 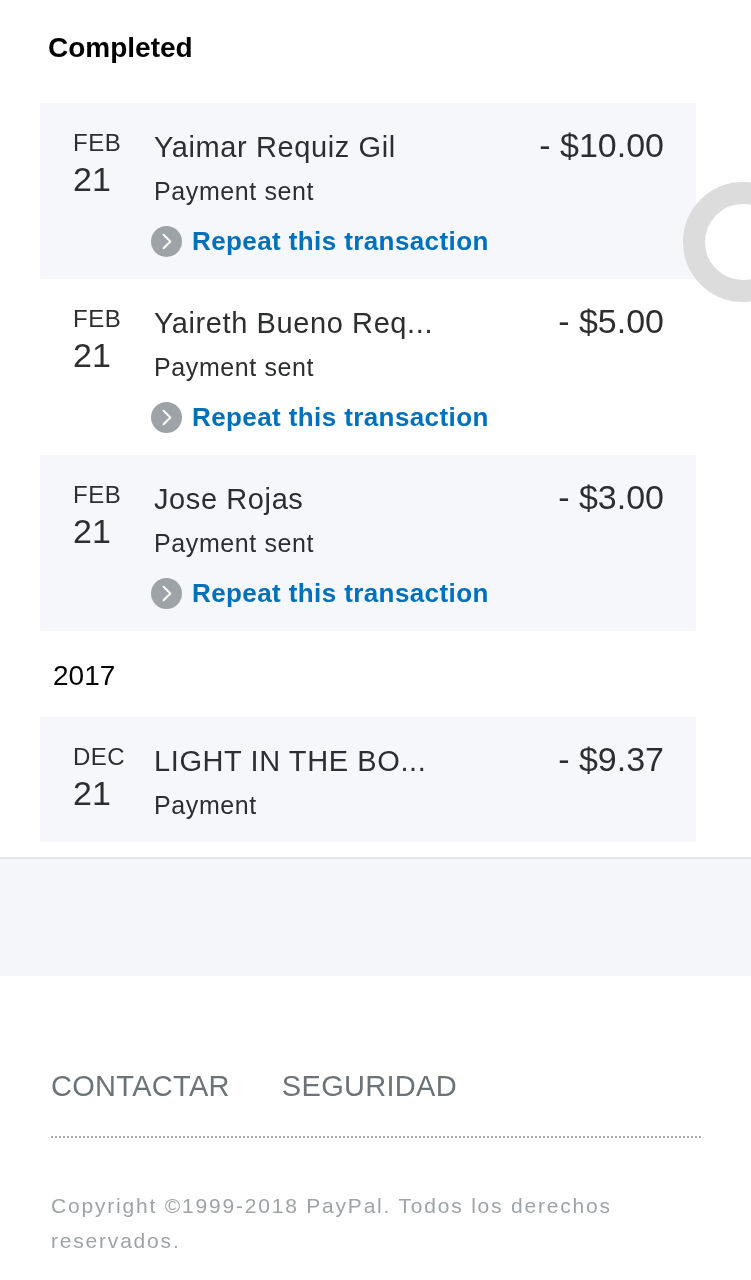 I want to click on transaction-amount: - $5.00, so click(x=611, y=321).